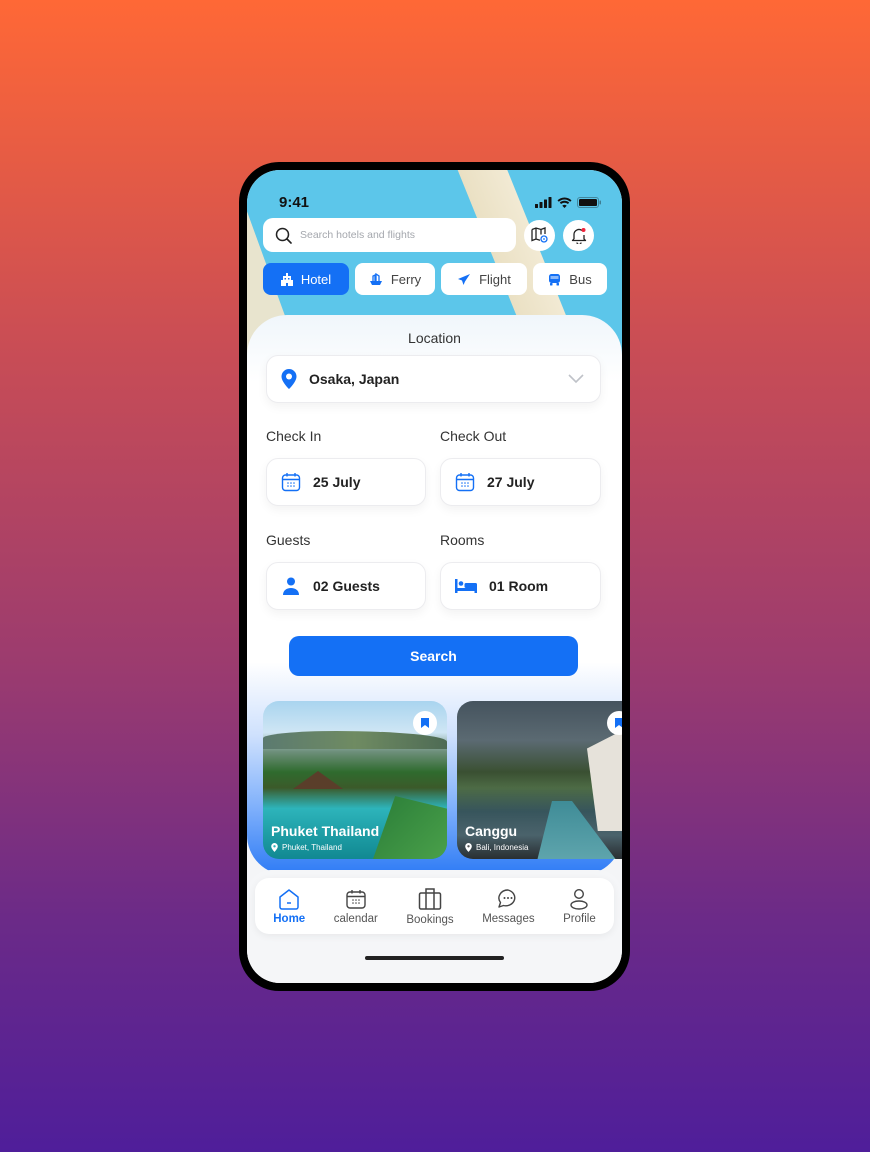  What do you see at coordinates (434, 958) in the screenshot?
I see `home-indicator` at bounding box center [434, 958].